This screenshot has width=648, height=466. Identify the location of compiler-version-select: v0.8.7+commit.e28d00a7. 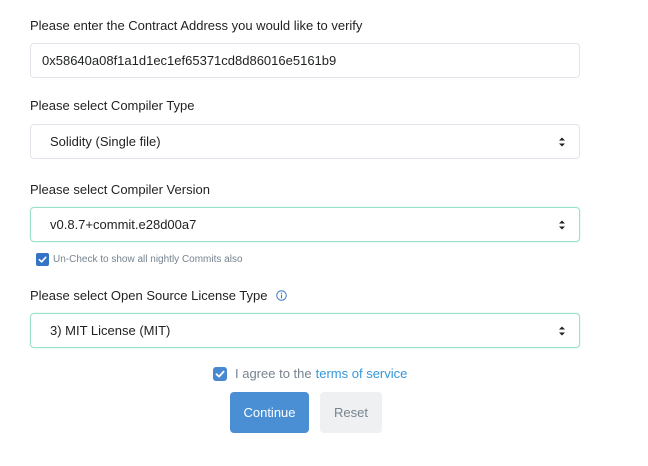
(305, 224).